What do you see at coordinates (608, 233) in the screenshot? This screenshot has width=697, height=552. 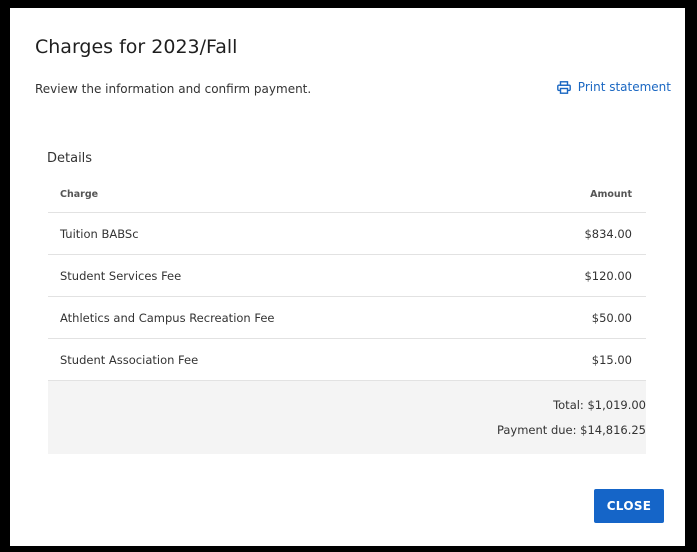 I see `amount-cell: $834.00` at bounding box center [608, 233].